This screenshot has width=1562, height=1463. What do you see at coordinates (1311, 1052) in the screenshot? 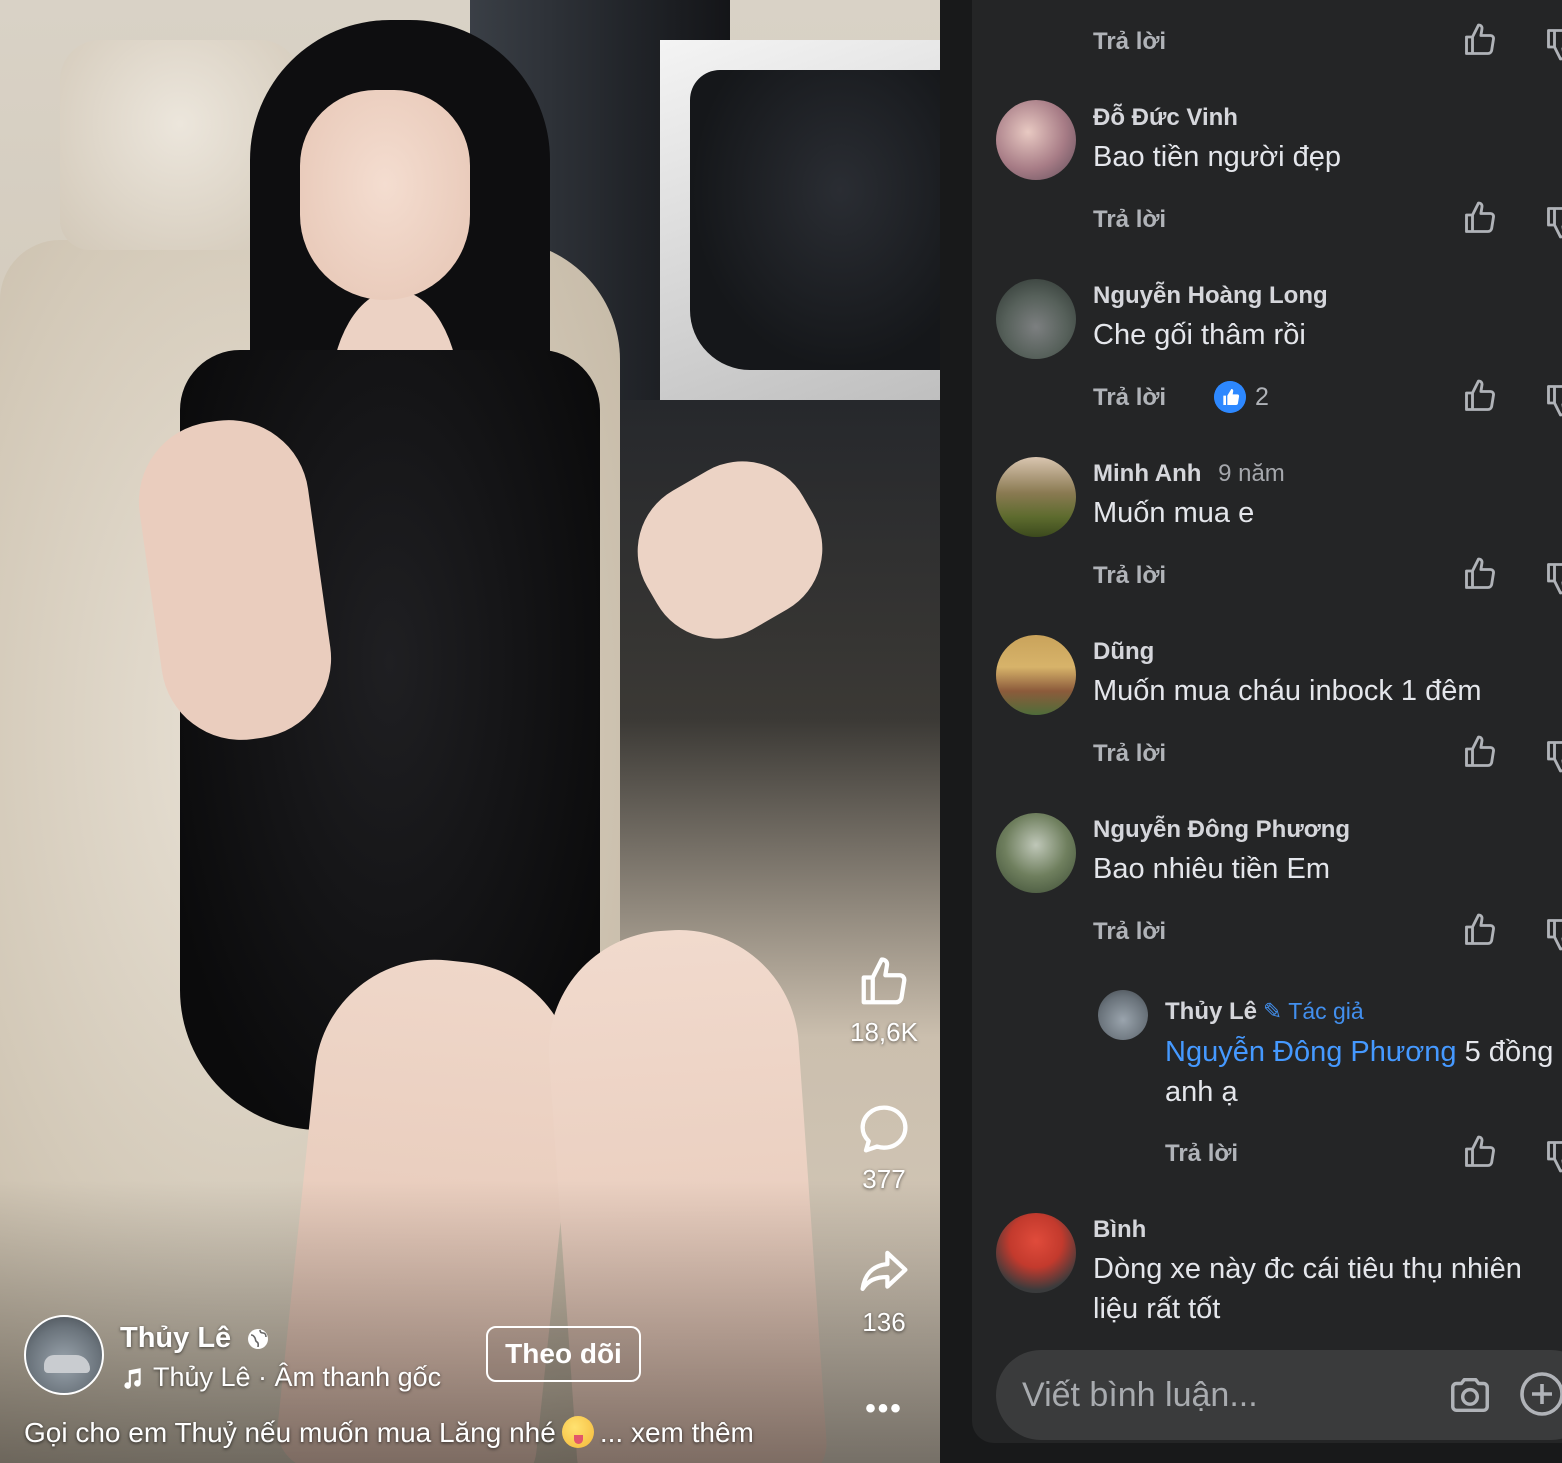
I see `mention-link: Nguyễn Đông Phương` at bounding box center [1311, 1052].